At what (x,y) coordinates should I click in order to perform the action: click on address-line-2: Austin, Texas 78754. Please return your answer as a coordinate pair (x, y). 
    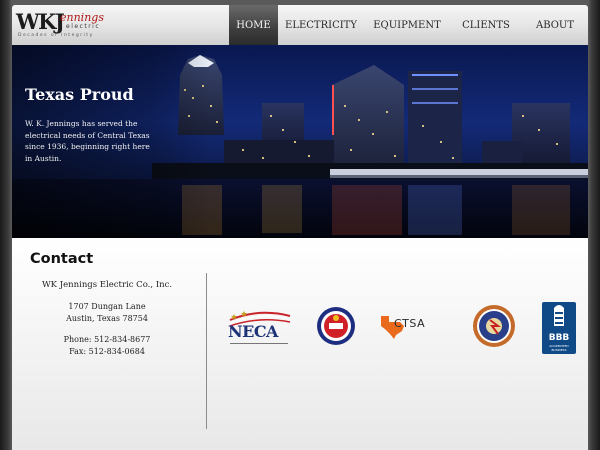
    Looking at the image, I should click on (107, 318).